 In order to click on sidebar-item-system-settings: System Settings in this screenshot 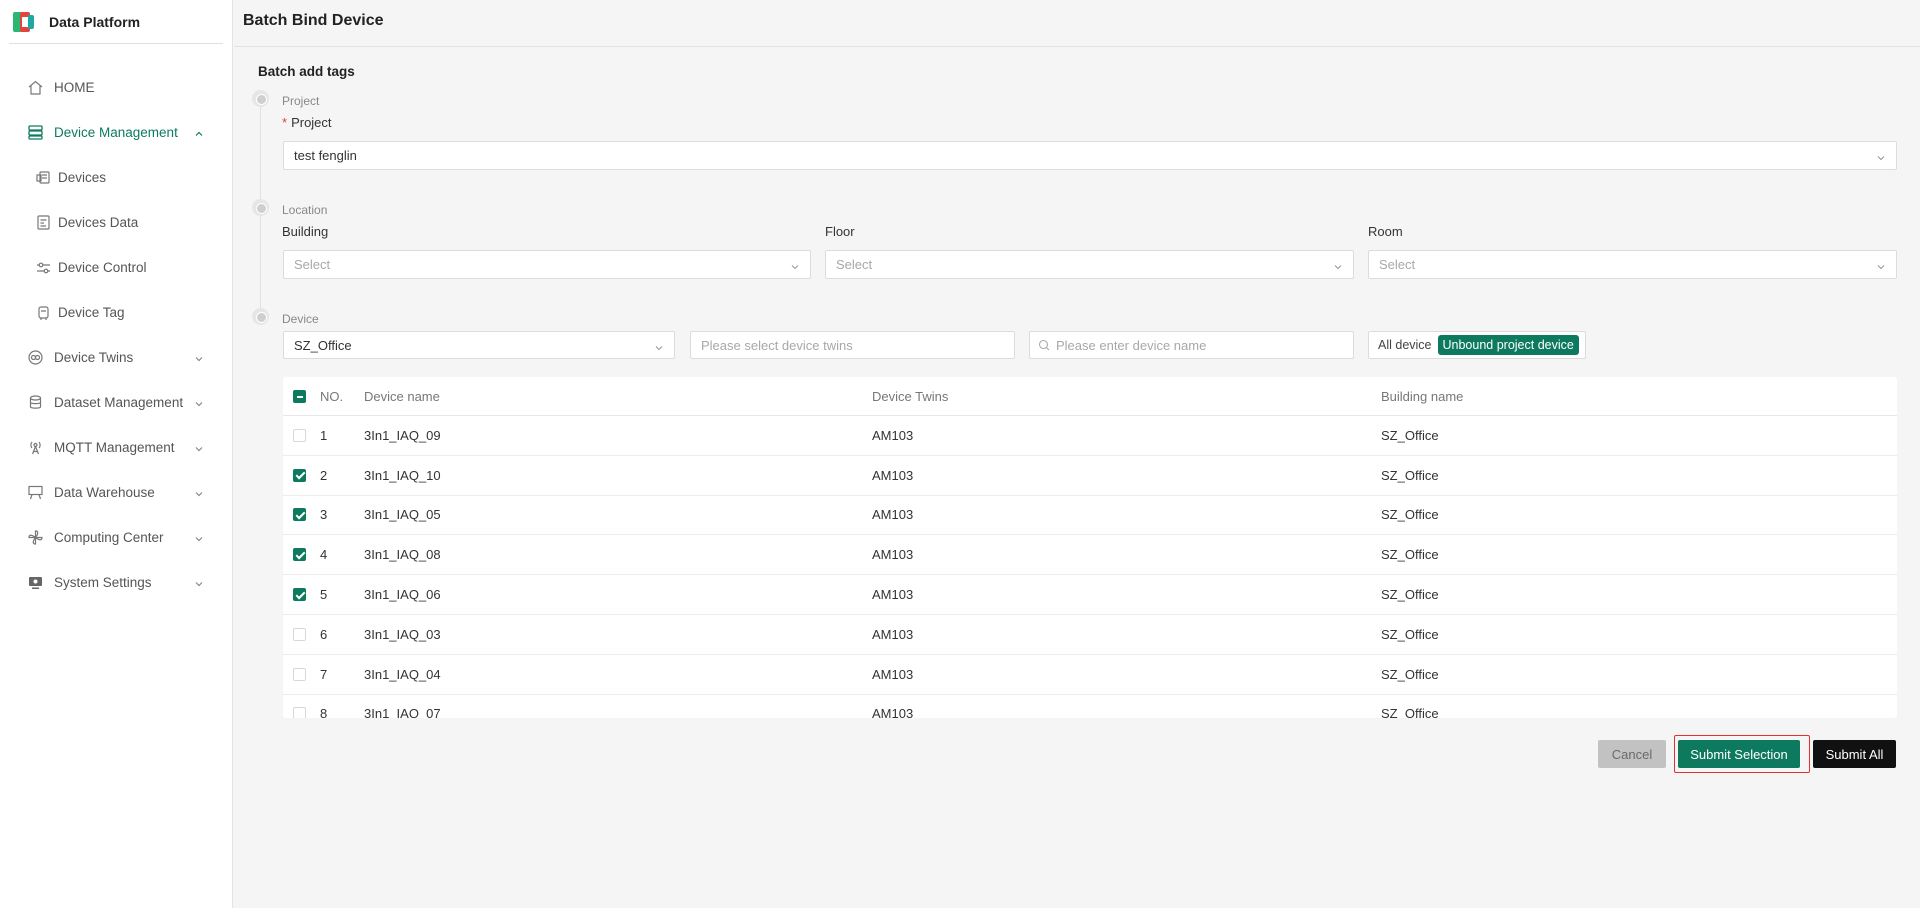, I will do `click(116, 582)`.